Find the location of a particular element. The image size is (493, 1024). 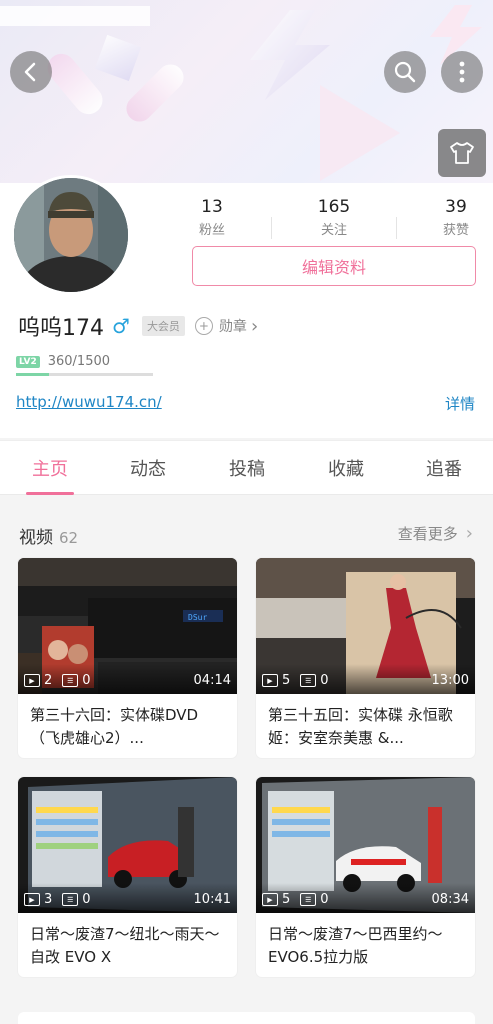

username: 呜呜174 is located at coordinates (61, 328).